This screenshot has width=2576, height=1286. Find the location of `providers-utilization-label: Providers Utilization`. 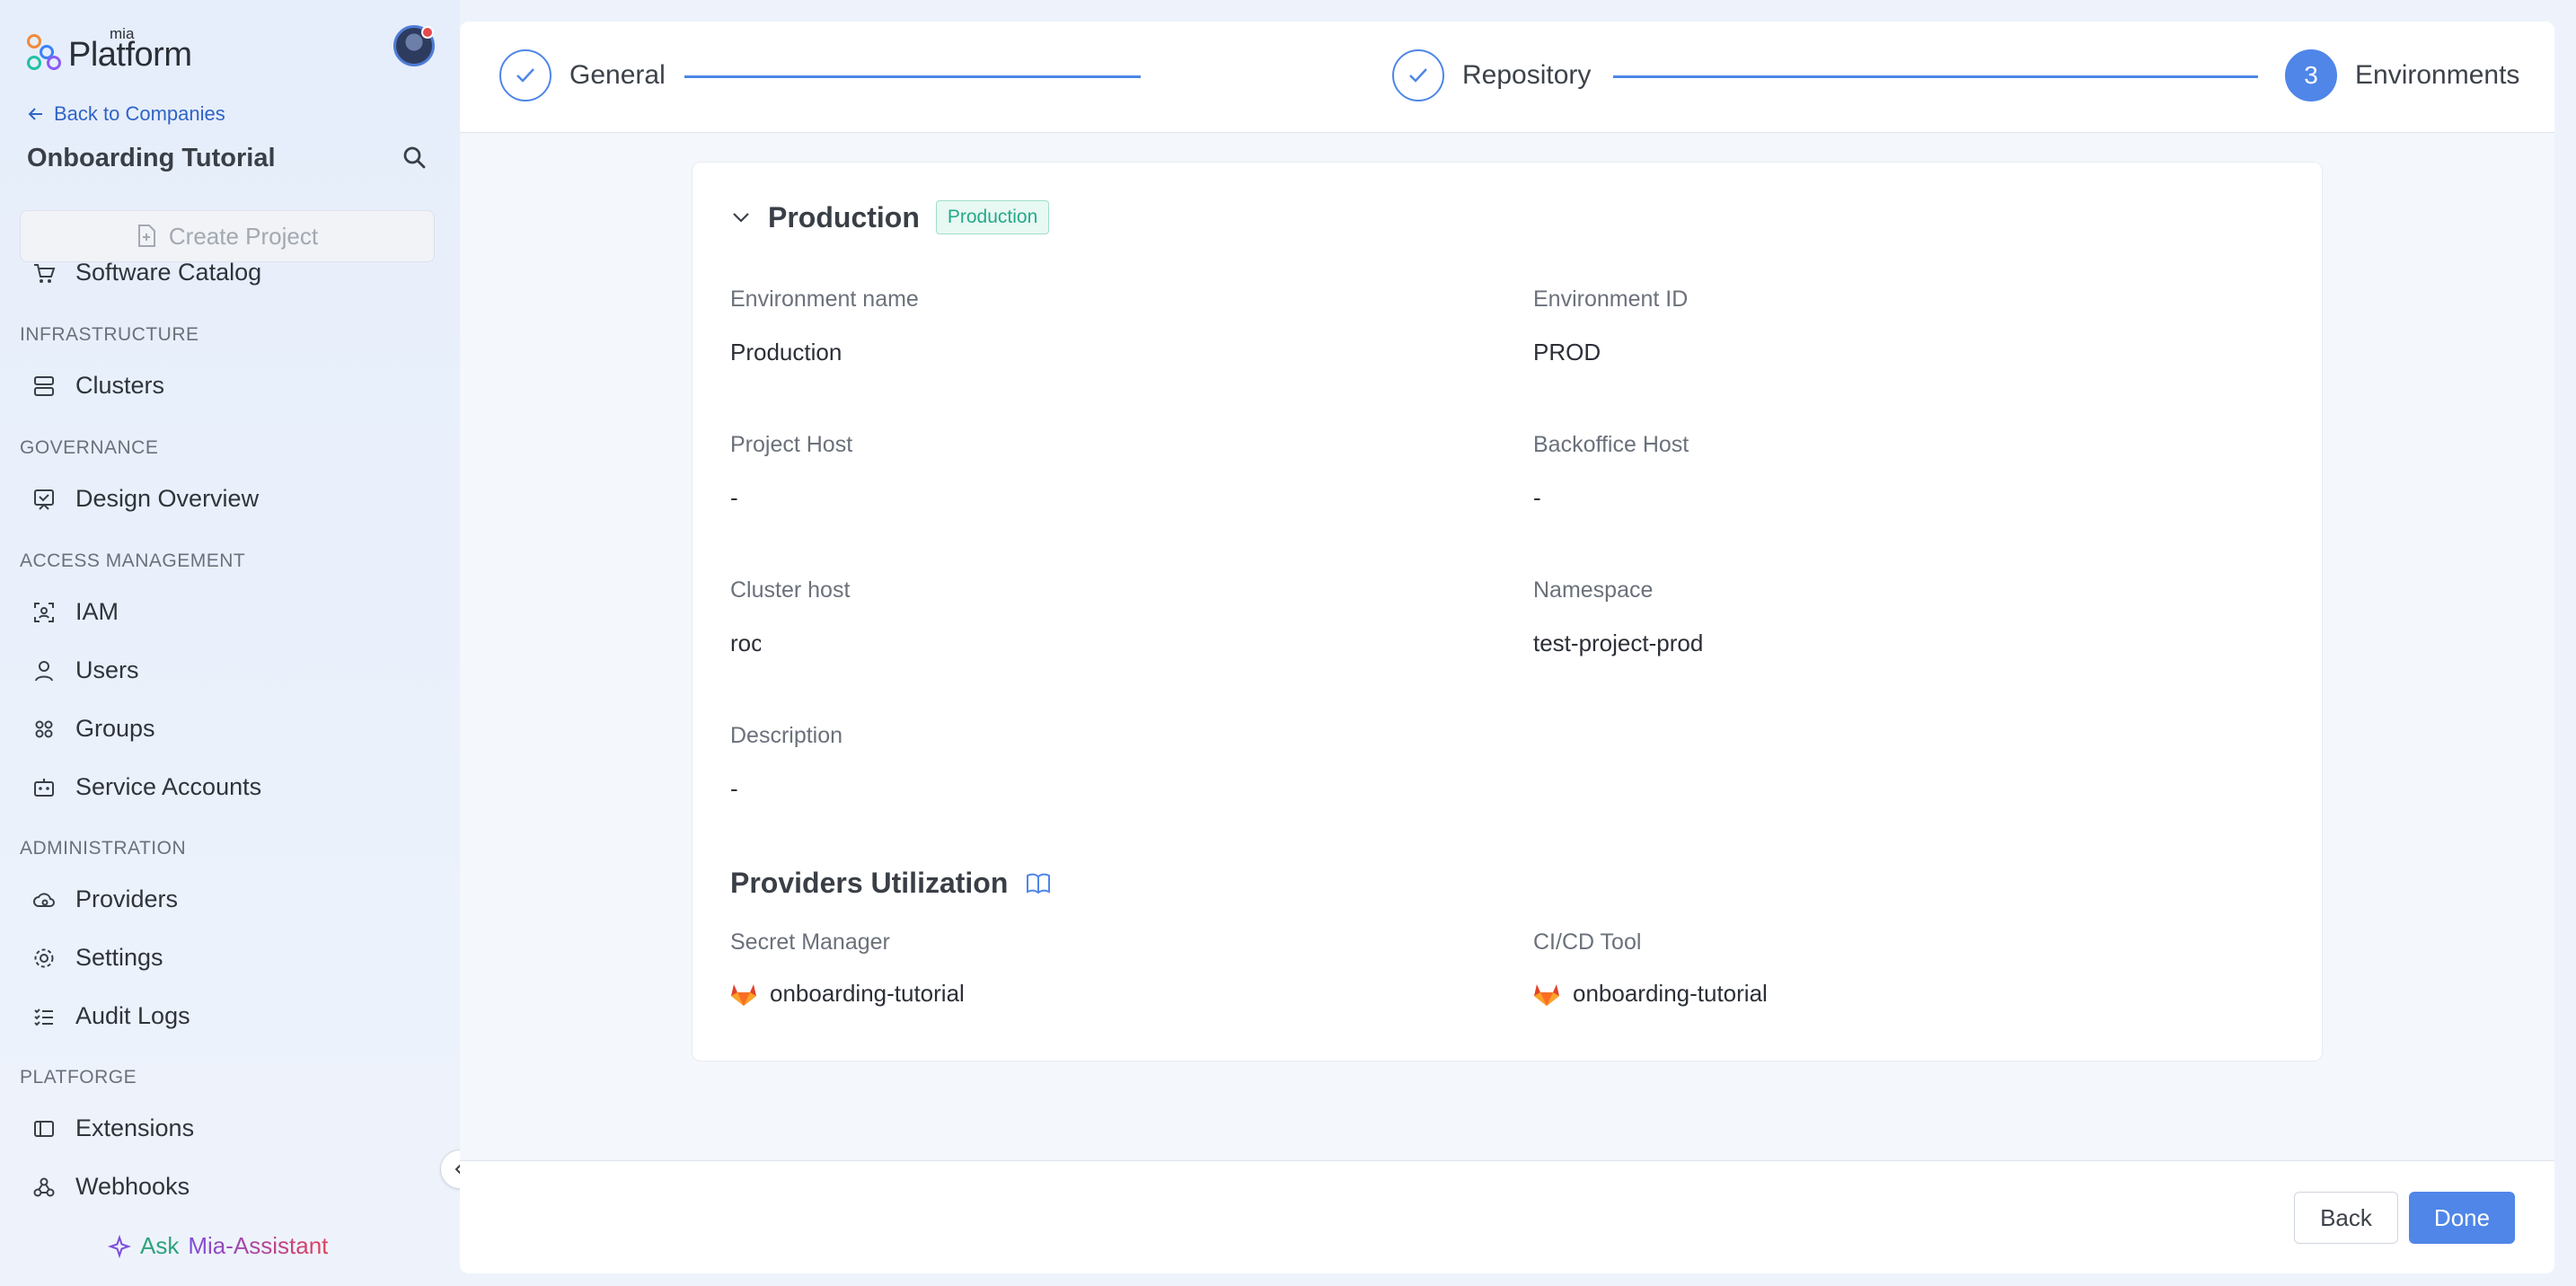

providers-utilization-label: Providers Utilization is located at coordinates (869, 883).